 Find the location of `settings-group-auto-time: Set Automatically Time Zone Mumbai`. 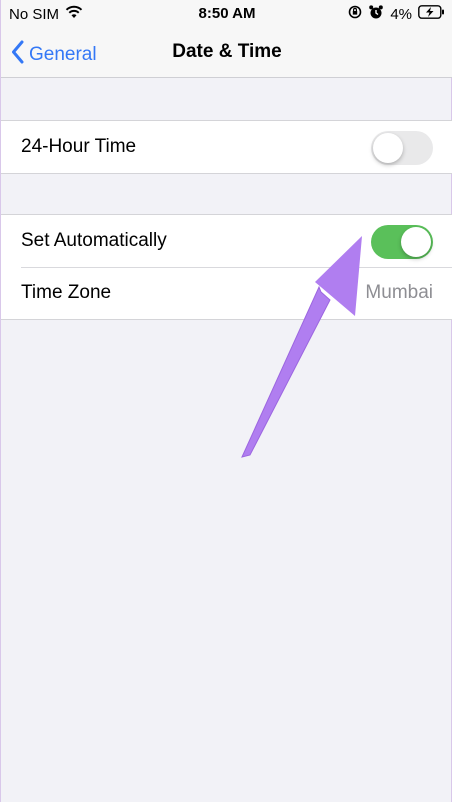

settings-group-auto-time: Set Automatically Time Zone Mumbai is located at coordinates (226, 267).